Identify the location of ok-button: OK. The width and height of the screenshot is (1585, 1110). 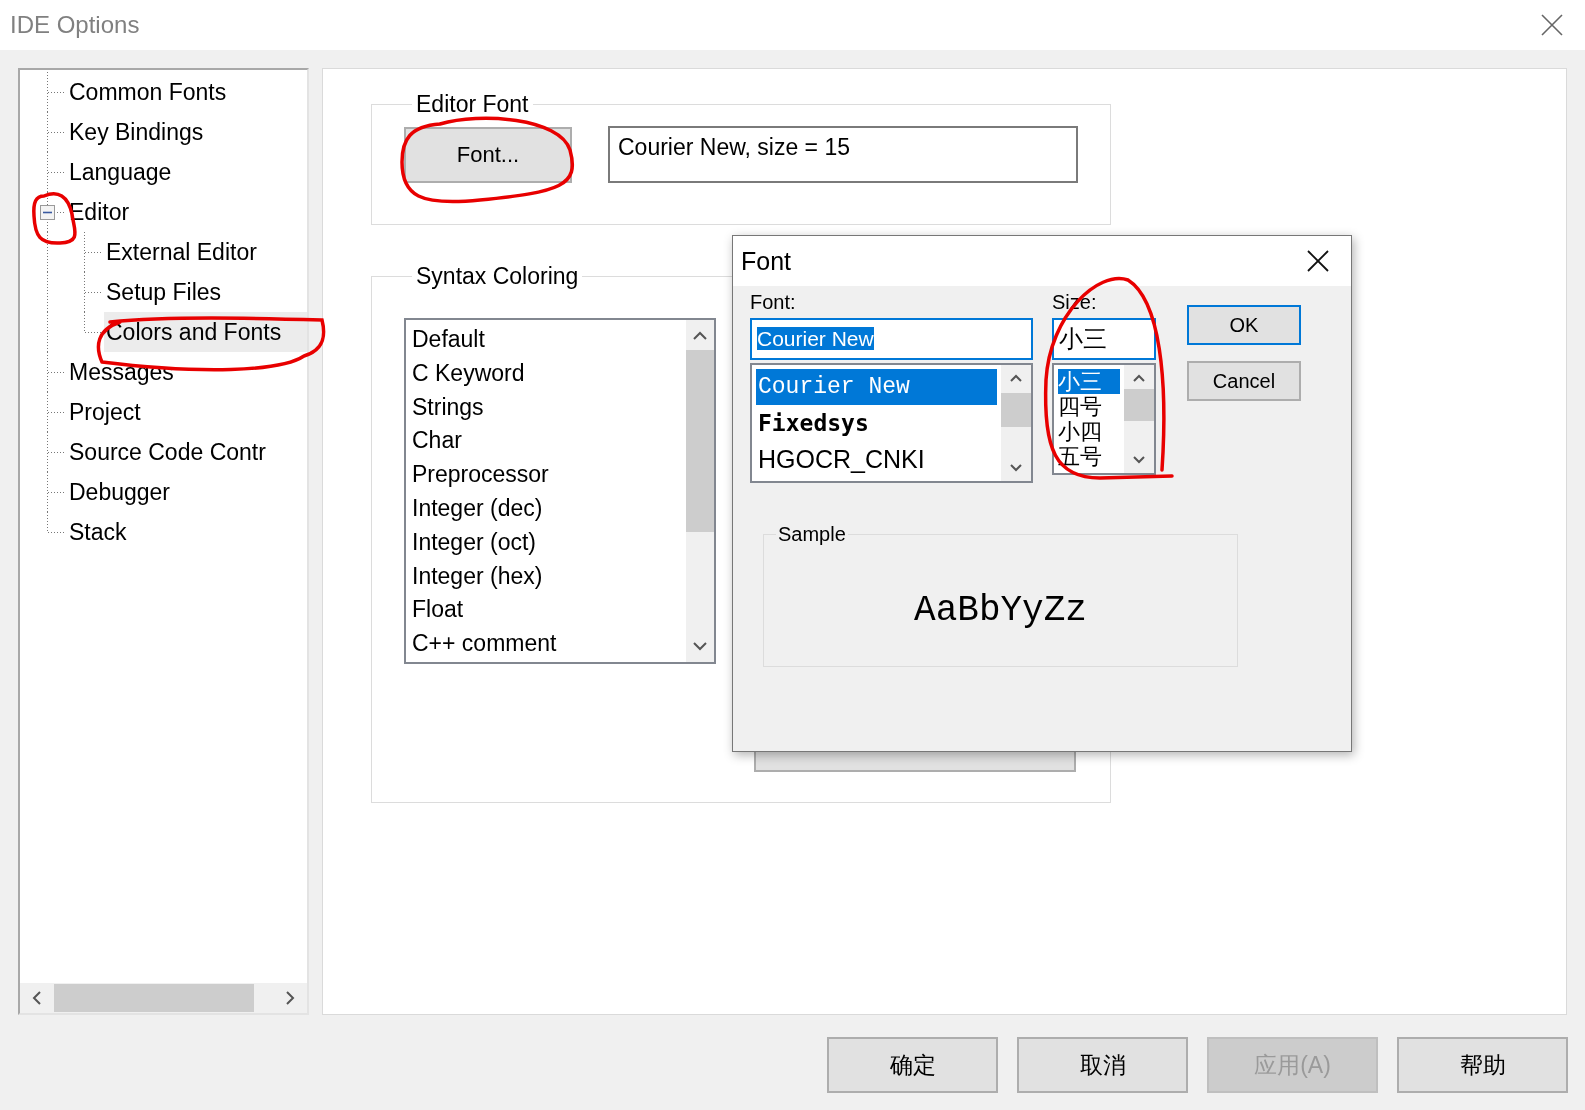
(1244, 325).